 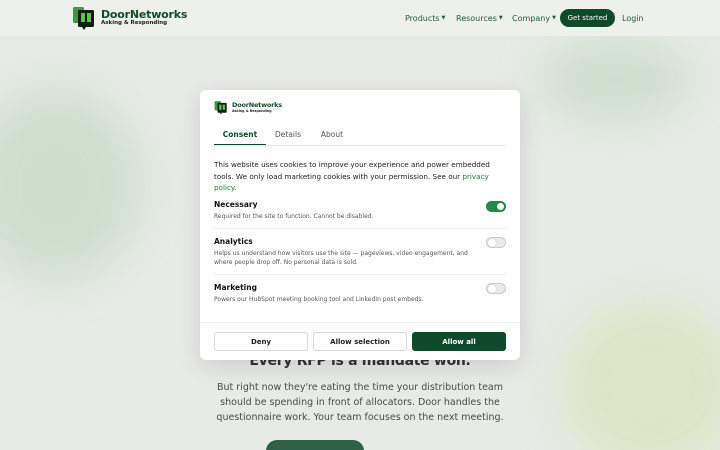 I want to click on deny-button: Deny, so click(x=261, y=341).